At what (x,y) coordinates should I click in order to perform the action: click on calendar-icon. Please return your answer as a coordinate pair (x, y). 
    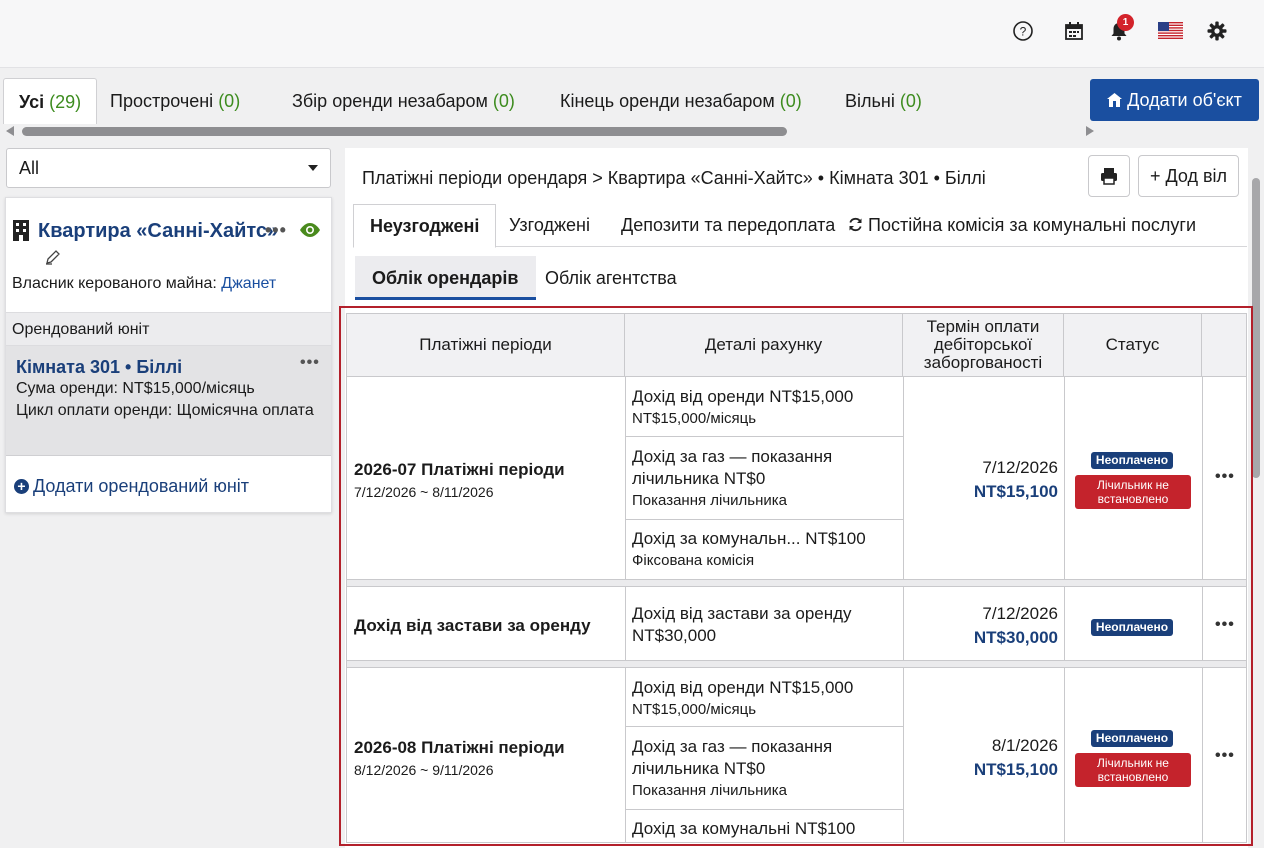
    Looking at the image, I should click on (1074, 31).